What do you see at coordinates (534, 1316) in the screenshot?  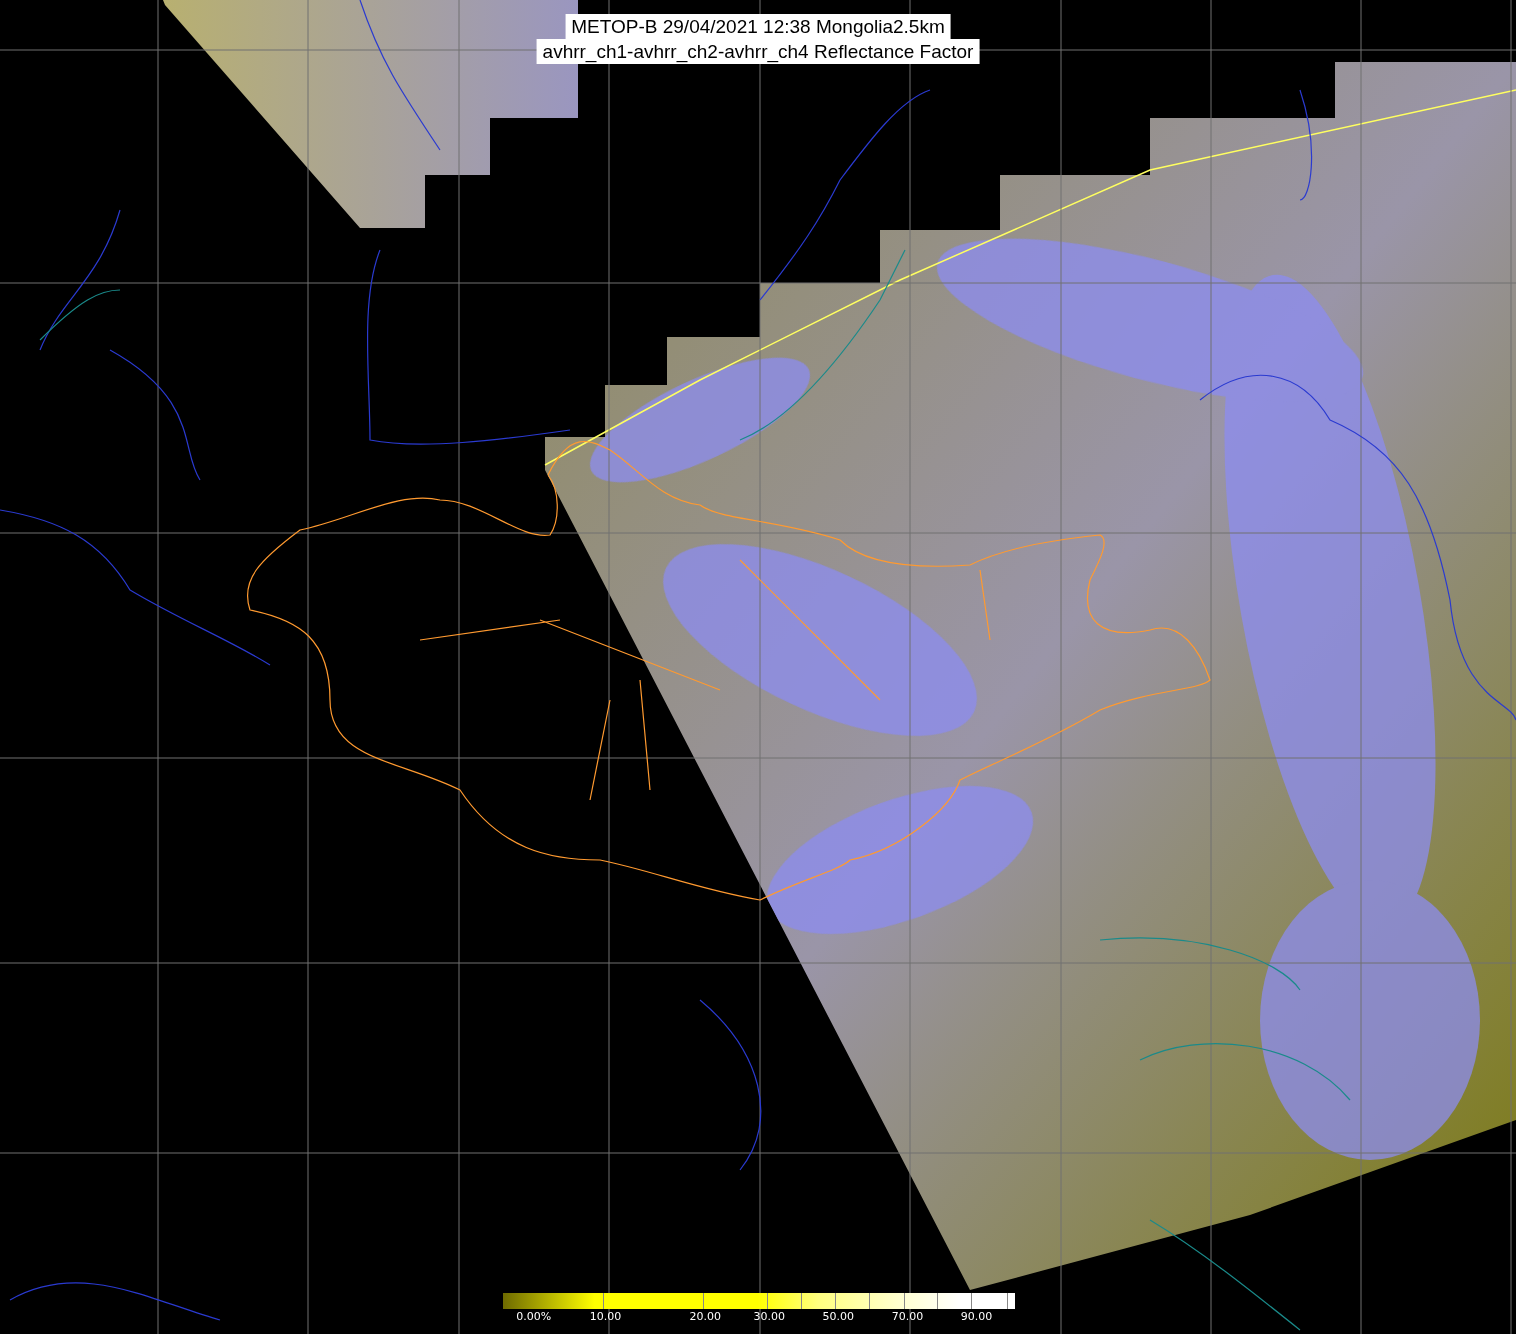 I see `scale-label: 0.00%` at bounding box center [534, 1316].